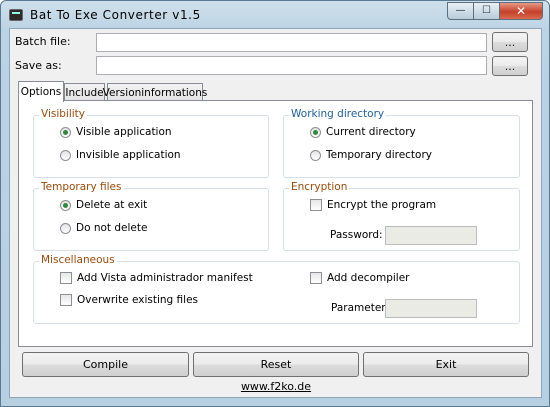  I want to click on caption-buttons: — ☐ ✕, so click(495, 11).